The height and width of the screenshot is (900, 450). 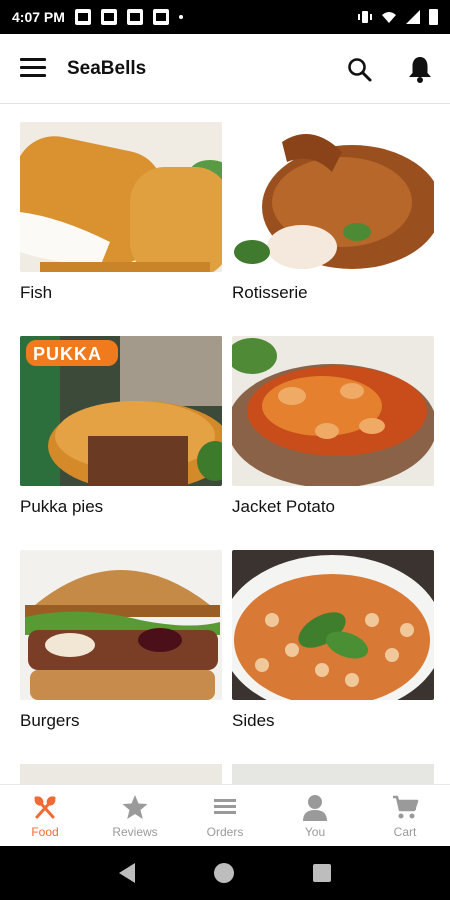 I want to click on pukka-badge: PUKKA, so click(x=68, y=354).